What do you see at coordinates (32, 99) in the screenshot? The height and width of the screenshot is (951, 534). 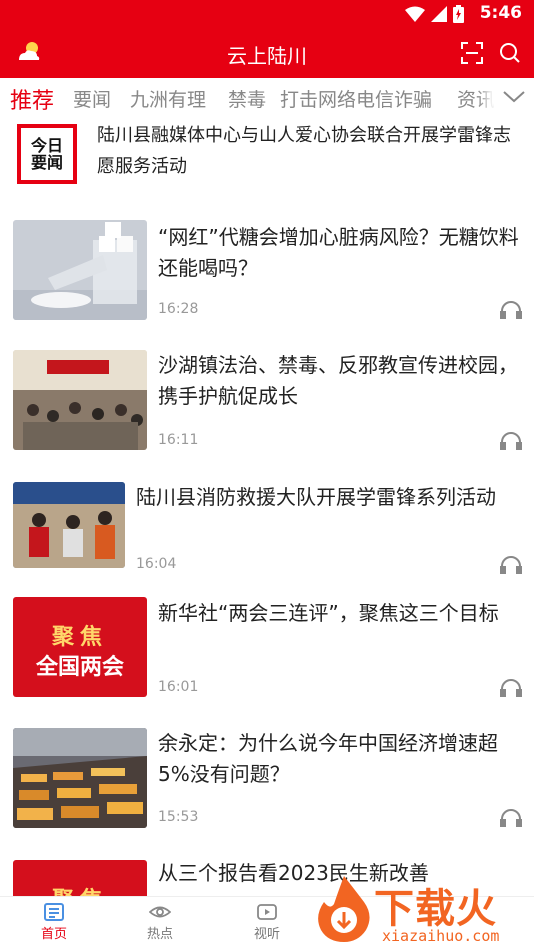 I see `tab-recommend: 推荐` at bounding box center [32, 99].